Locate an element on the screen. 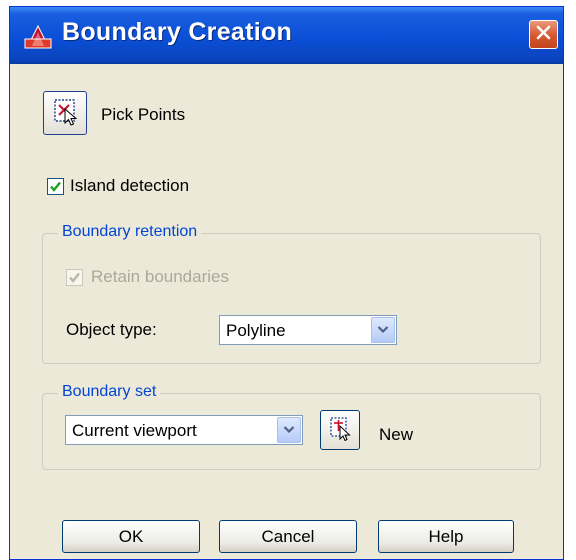  boundary-set-select: Current viewport is located at coordinates (184, 430).